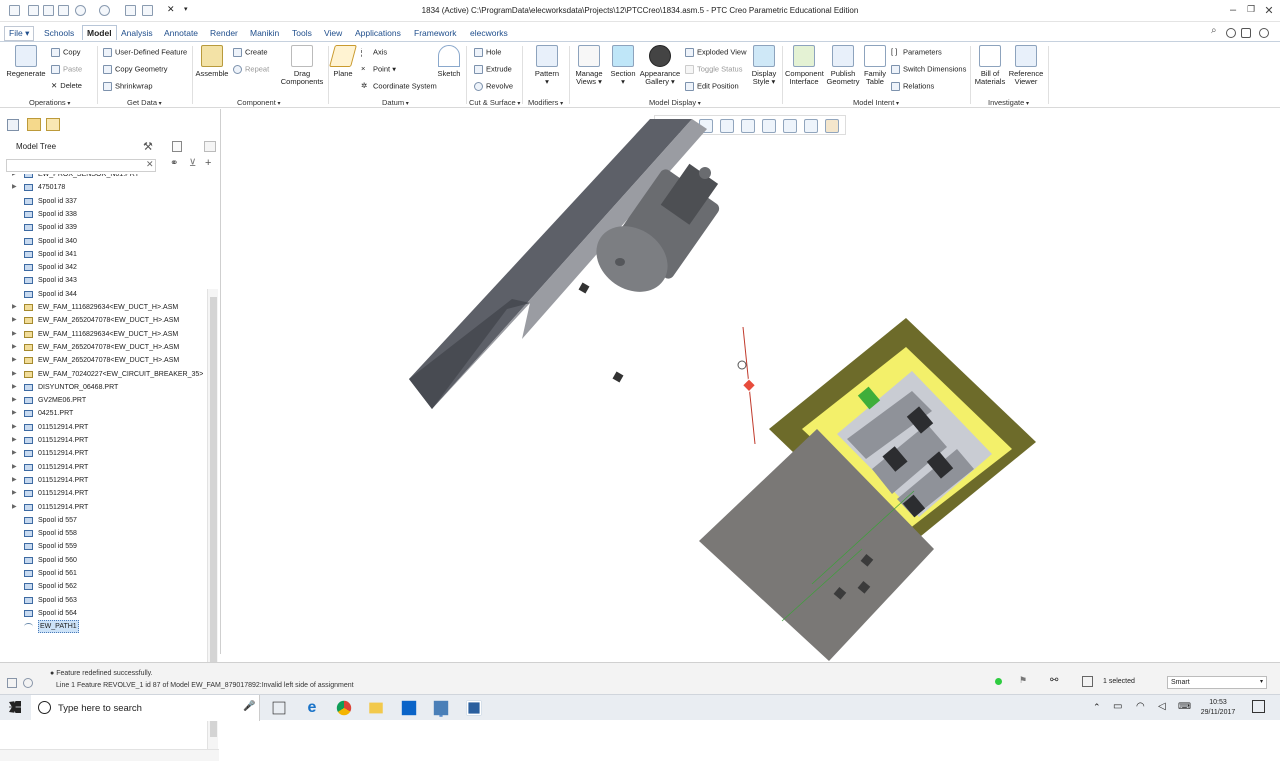 The width and height of the screenshot is (1280, 761). Describe the element at coordinates (103, 533) in the screenshot. I see `tree-item: Spool id 558` at that location.